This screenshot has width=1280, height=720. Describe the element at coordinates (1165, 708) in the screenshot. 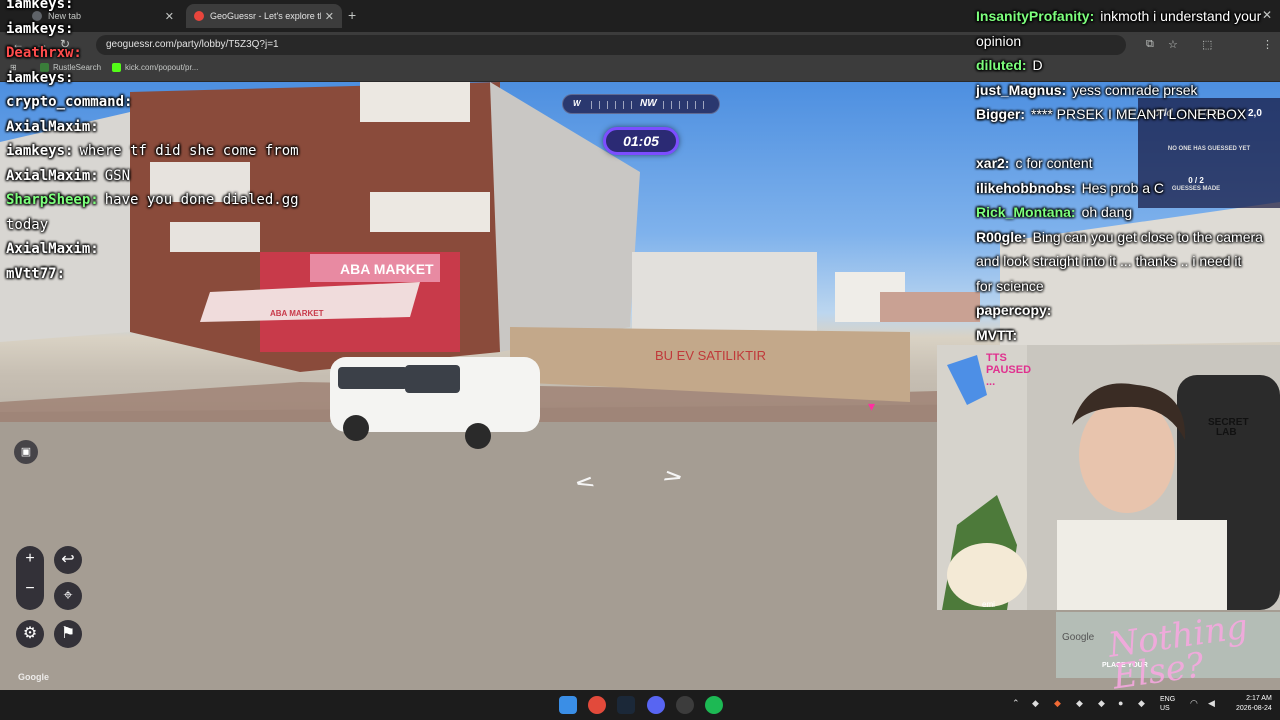

I see `region-code: US` at that location.